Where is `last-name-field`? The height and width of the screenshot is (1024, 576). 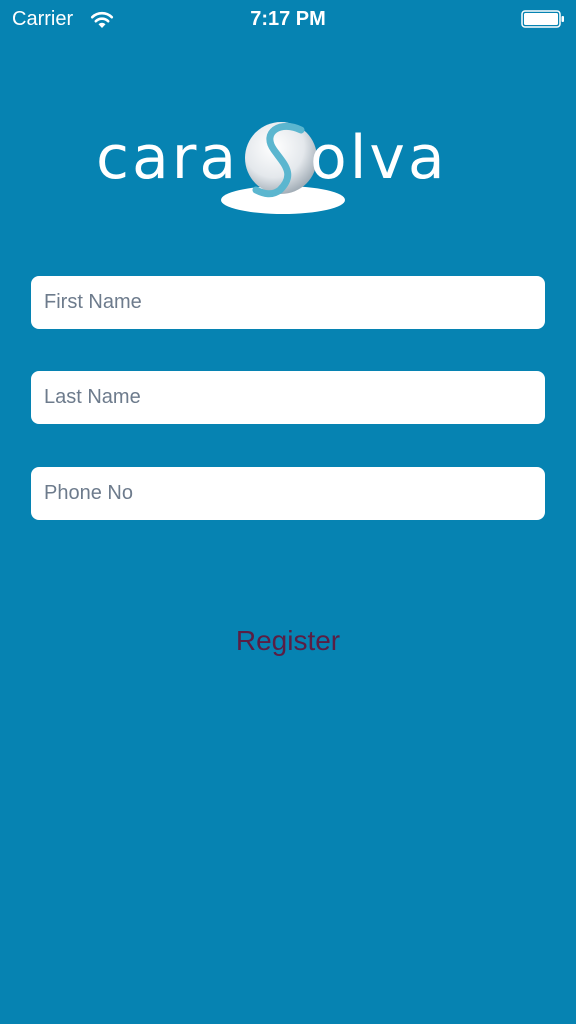
last-name-field is located at coordinates (288, 397).